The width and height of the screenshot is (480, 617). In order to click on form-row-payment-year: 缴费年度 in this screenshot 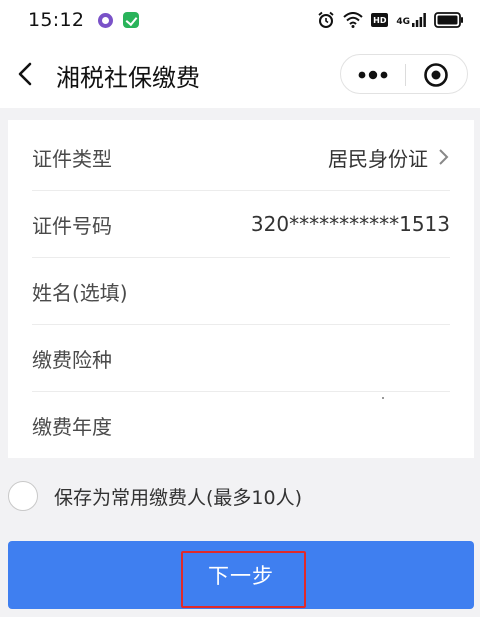, I will do `click(241, 425)`.